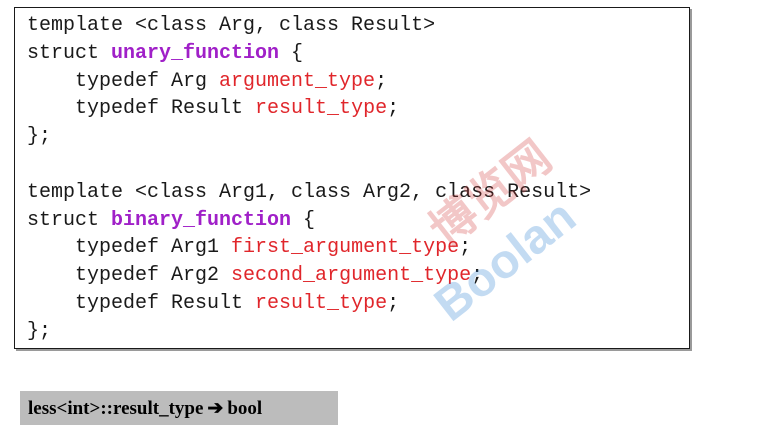  I want to click on typedef-name: argument_type, so click(297, 81).